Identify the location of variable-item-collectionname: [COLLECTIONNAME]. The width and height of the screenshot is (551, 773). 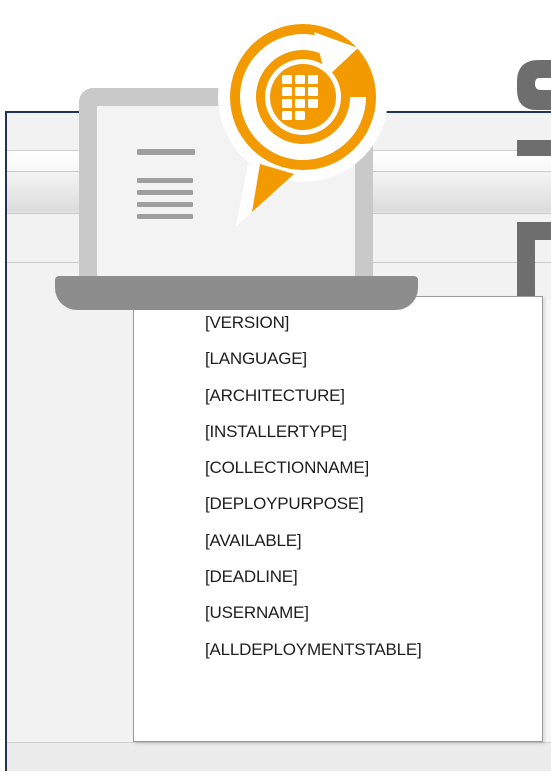
(373, 468).